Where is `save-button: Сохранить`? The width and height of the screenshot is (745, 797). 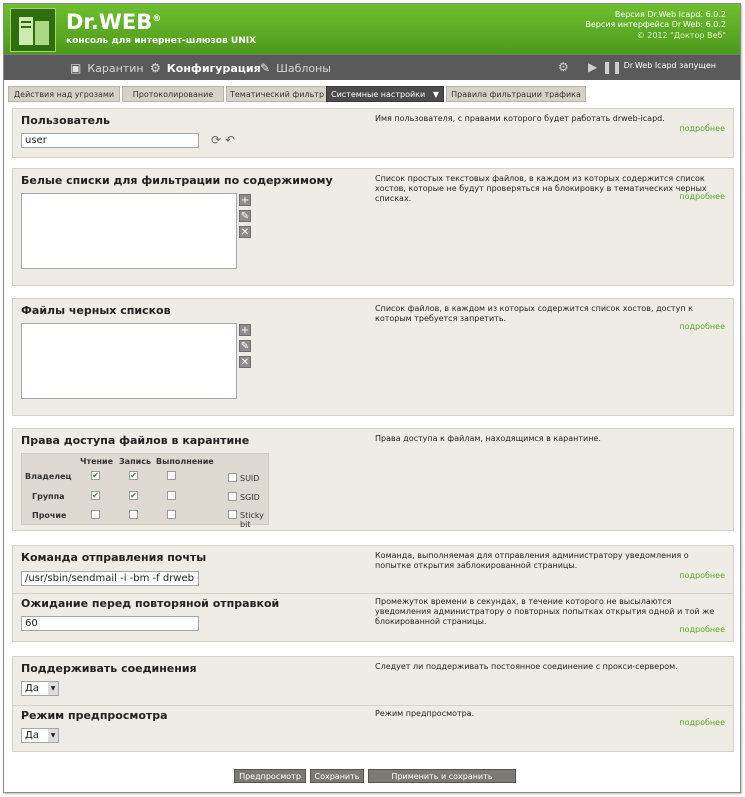
save-button: Сохранить is located at coordinates (337, 776).